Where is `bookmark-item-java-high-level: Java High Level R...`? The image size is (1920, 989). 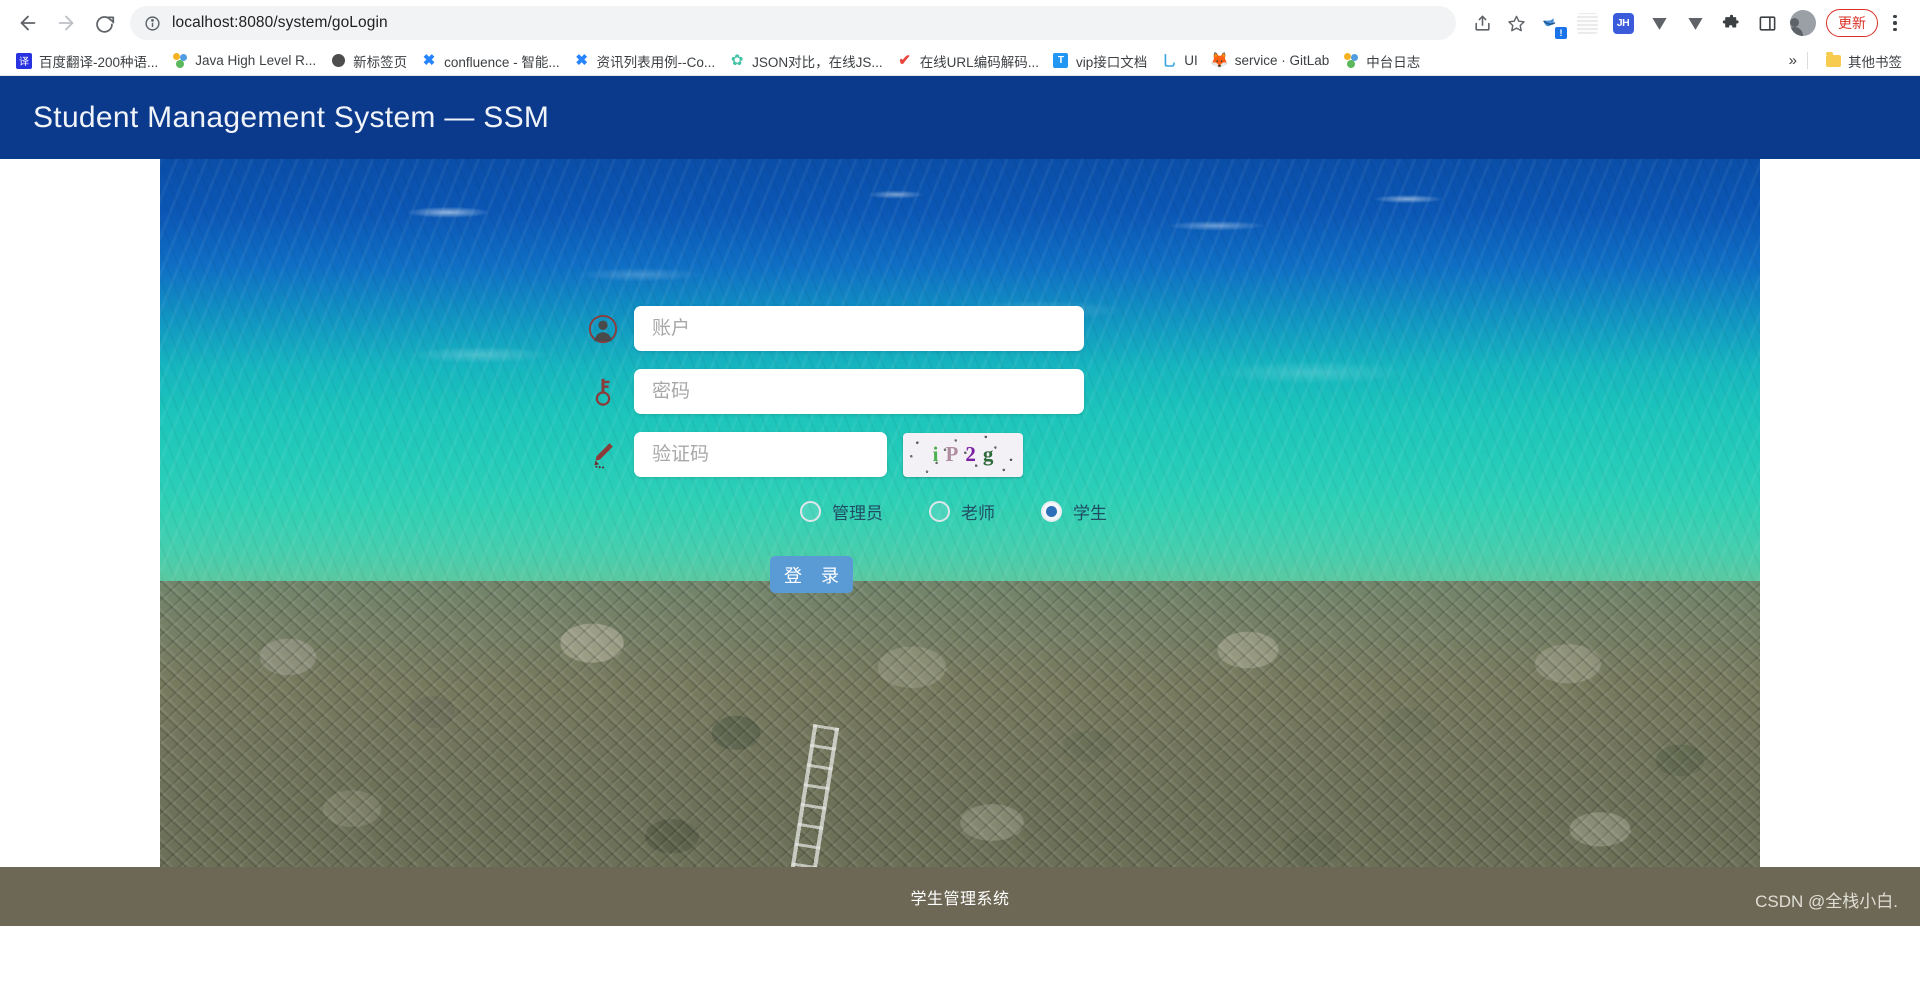
bookmark-item-java-high-level: Java High Level R... is located at coordinates (244, 61).